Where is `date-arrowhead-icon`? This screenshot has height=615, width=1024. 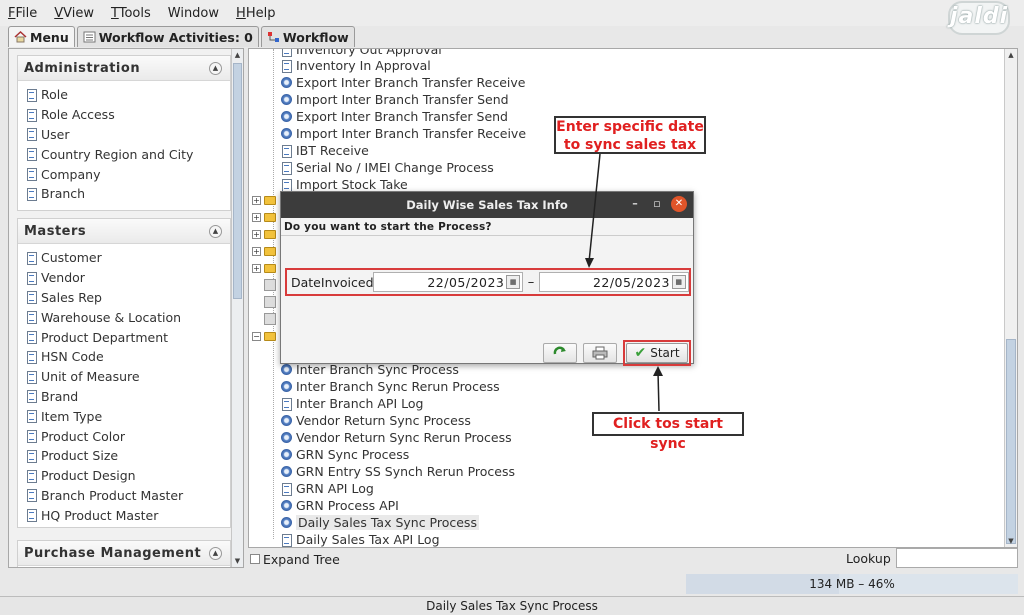 date-arrowhead-icon is located at coordinates (589, 263).